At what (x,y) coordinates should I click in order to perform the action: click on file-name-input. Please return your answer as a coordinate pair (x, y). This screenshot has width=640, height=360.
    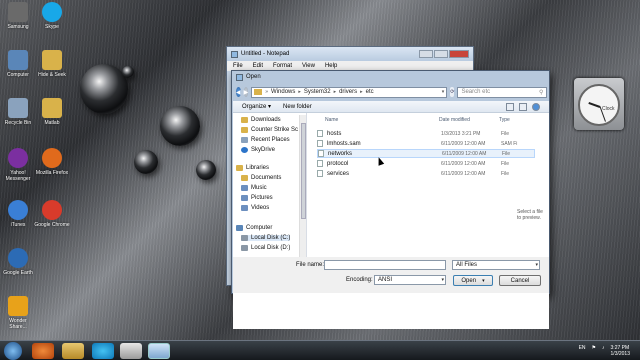
    Looking at the image, I should click on (385, 265).